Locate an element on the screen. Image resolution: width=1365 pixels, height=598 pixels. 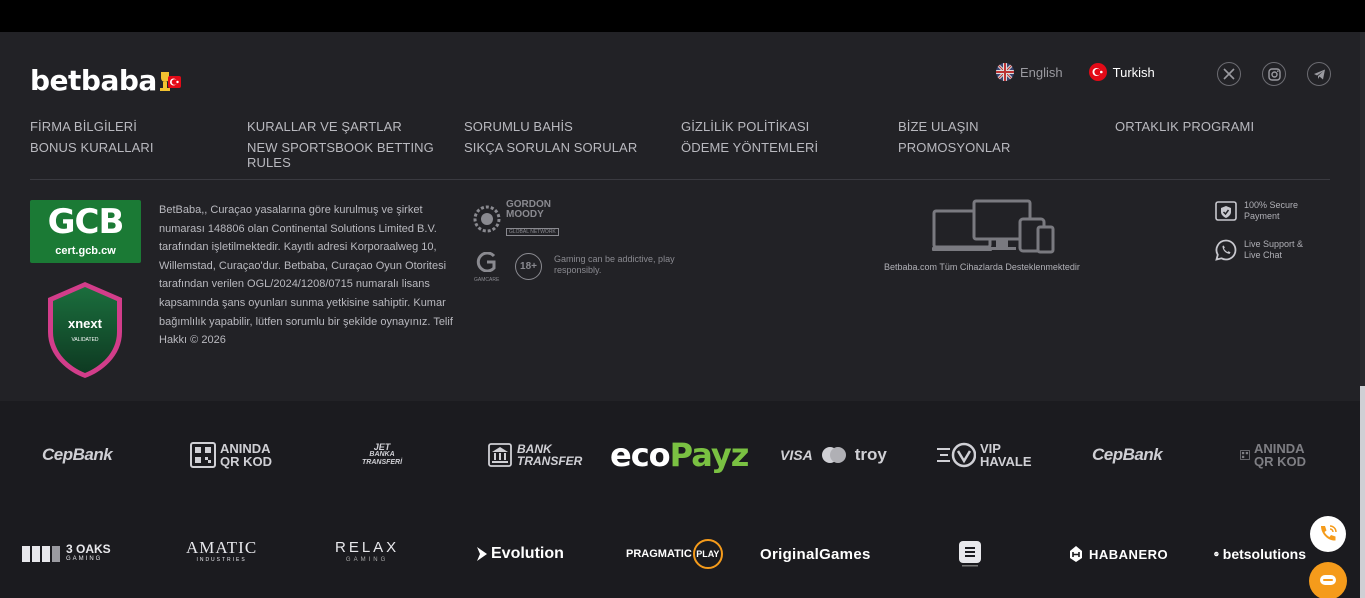
feature-live-support: Live Support & Live Chat is located at coordinates (1264, 250).